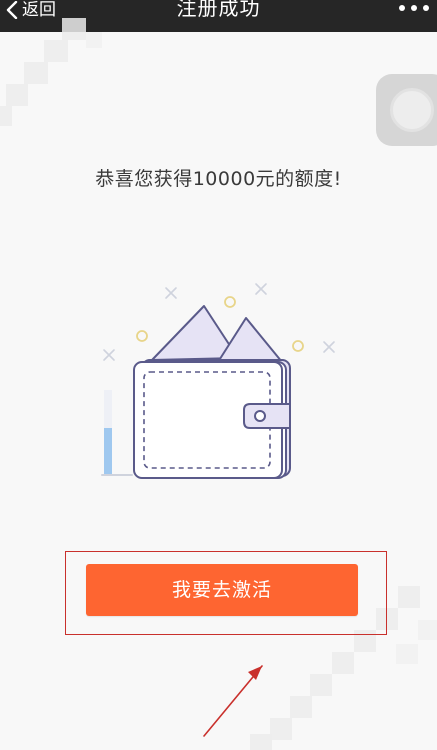 Image resolution: width=437 pixels, height=750 pixels. Describe the element at coordinates (218, 381) in the screenshot. I see `wallet-illustration` at that location.